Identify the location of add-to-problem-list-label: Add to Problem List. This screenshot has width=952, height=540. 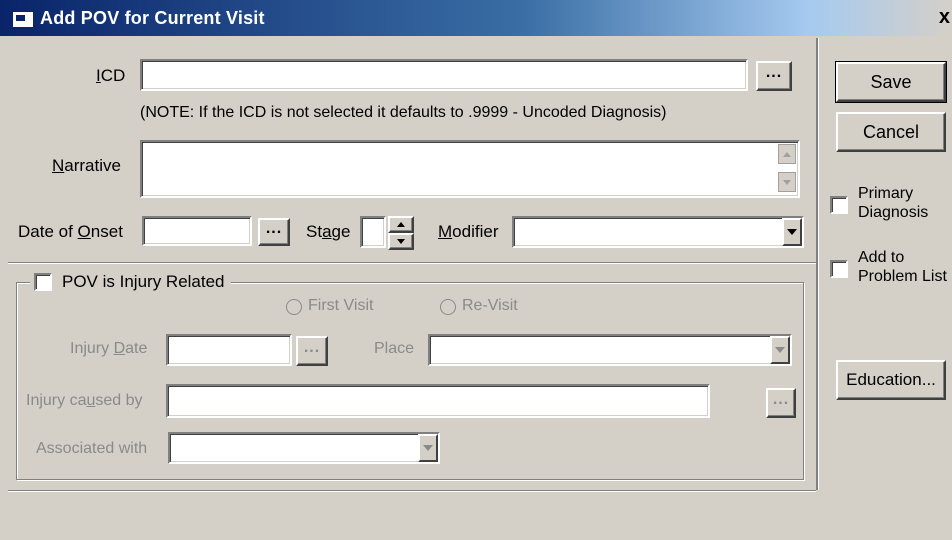
(902, 267).